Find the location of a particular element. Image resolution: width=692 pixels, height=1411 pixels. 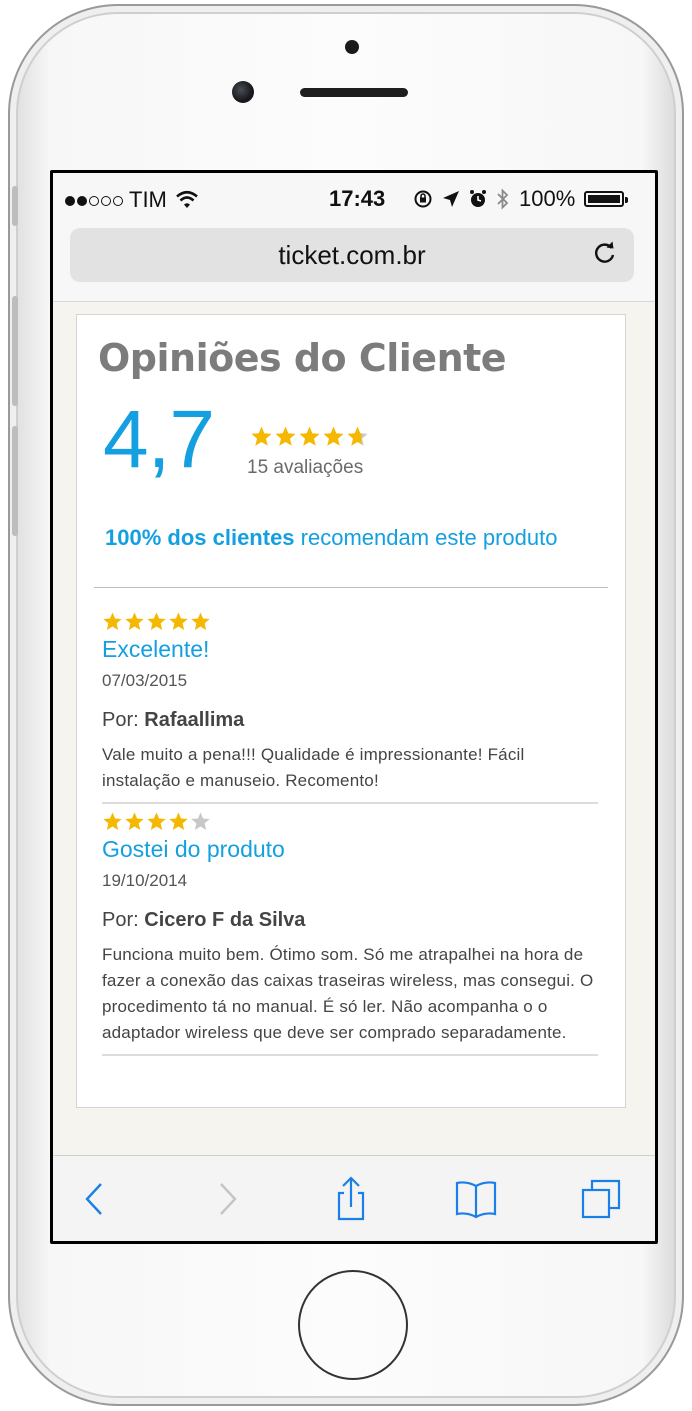

tabs-icon is located at coordinates (601, 1199).